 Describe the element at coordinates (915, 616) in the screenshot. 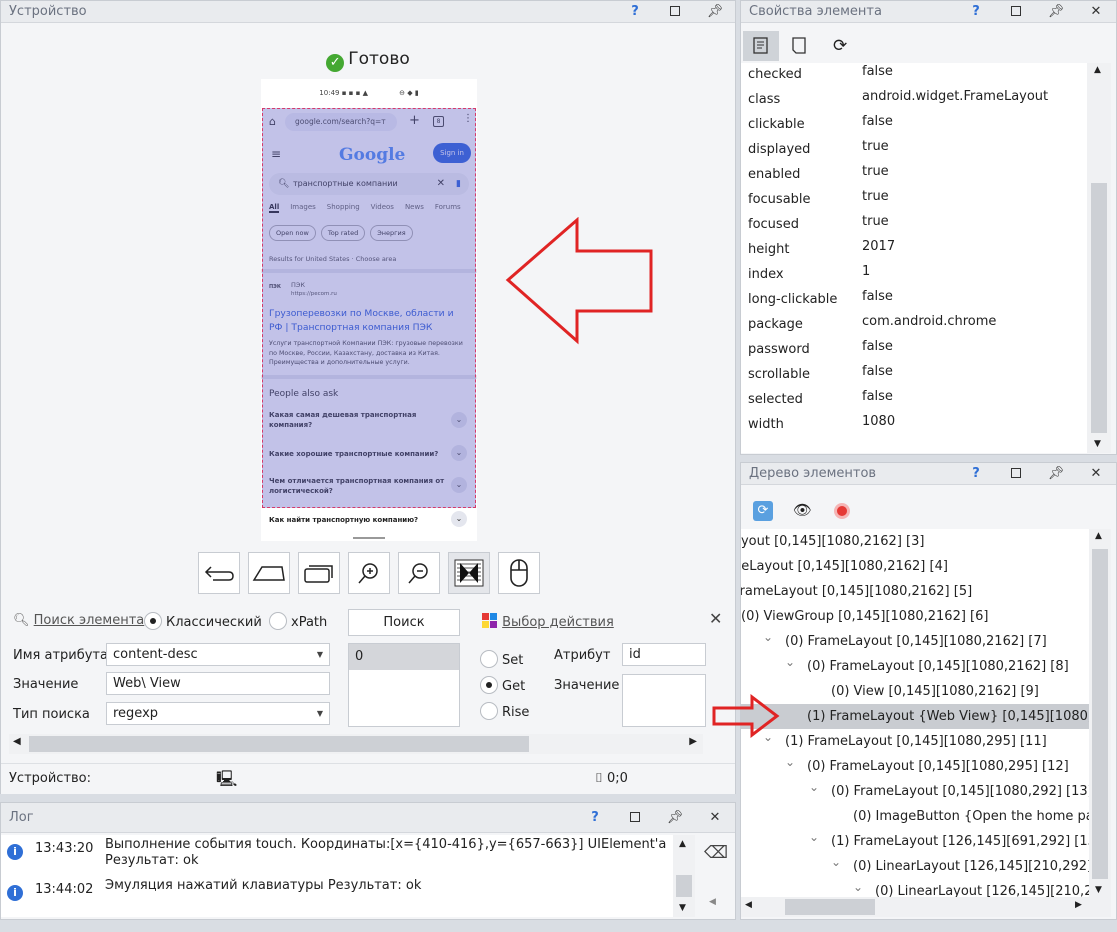

I see `tree-row: (0) ViewGroup [0,145][1080,2162] [6]` at that location.